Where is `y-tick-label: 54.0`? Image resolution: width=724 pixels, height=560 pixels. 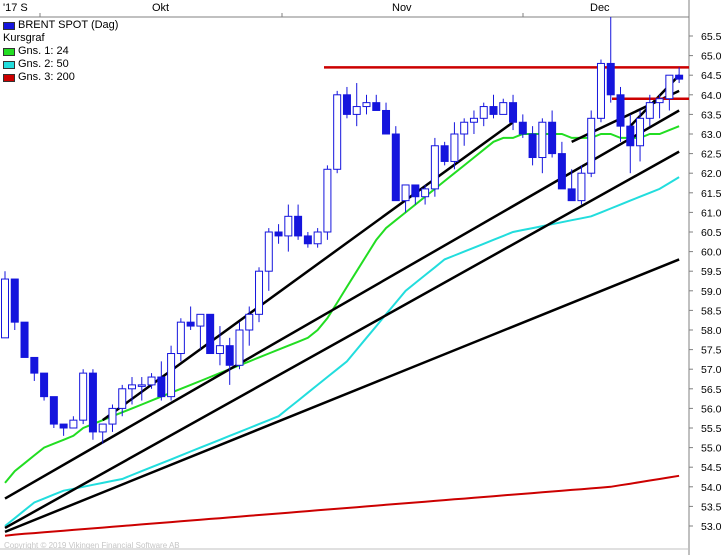 y-tick-label: 54.0 is located at coordinates (711, 488).